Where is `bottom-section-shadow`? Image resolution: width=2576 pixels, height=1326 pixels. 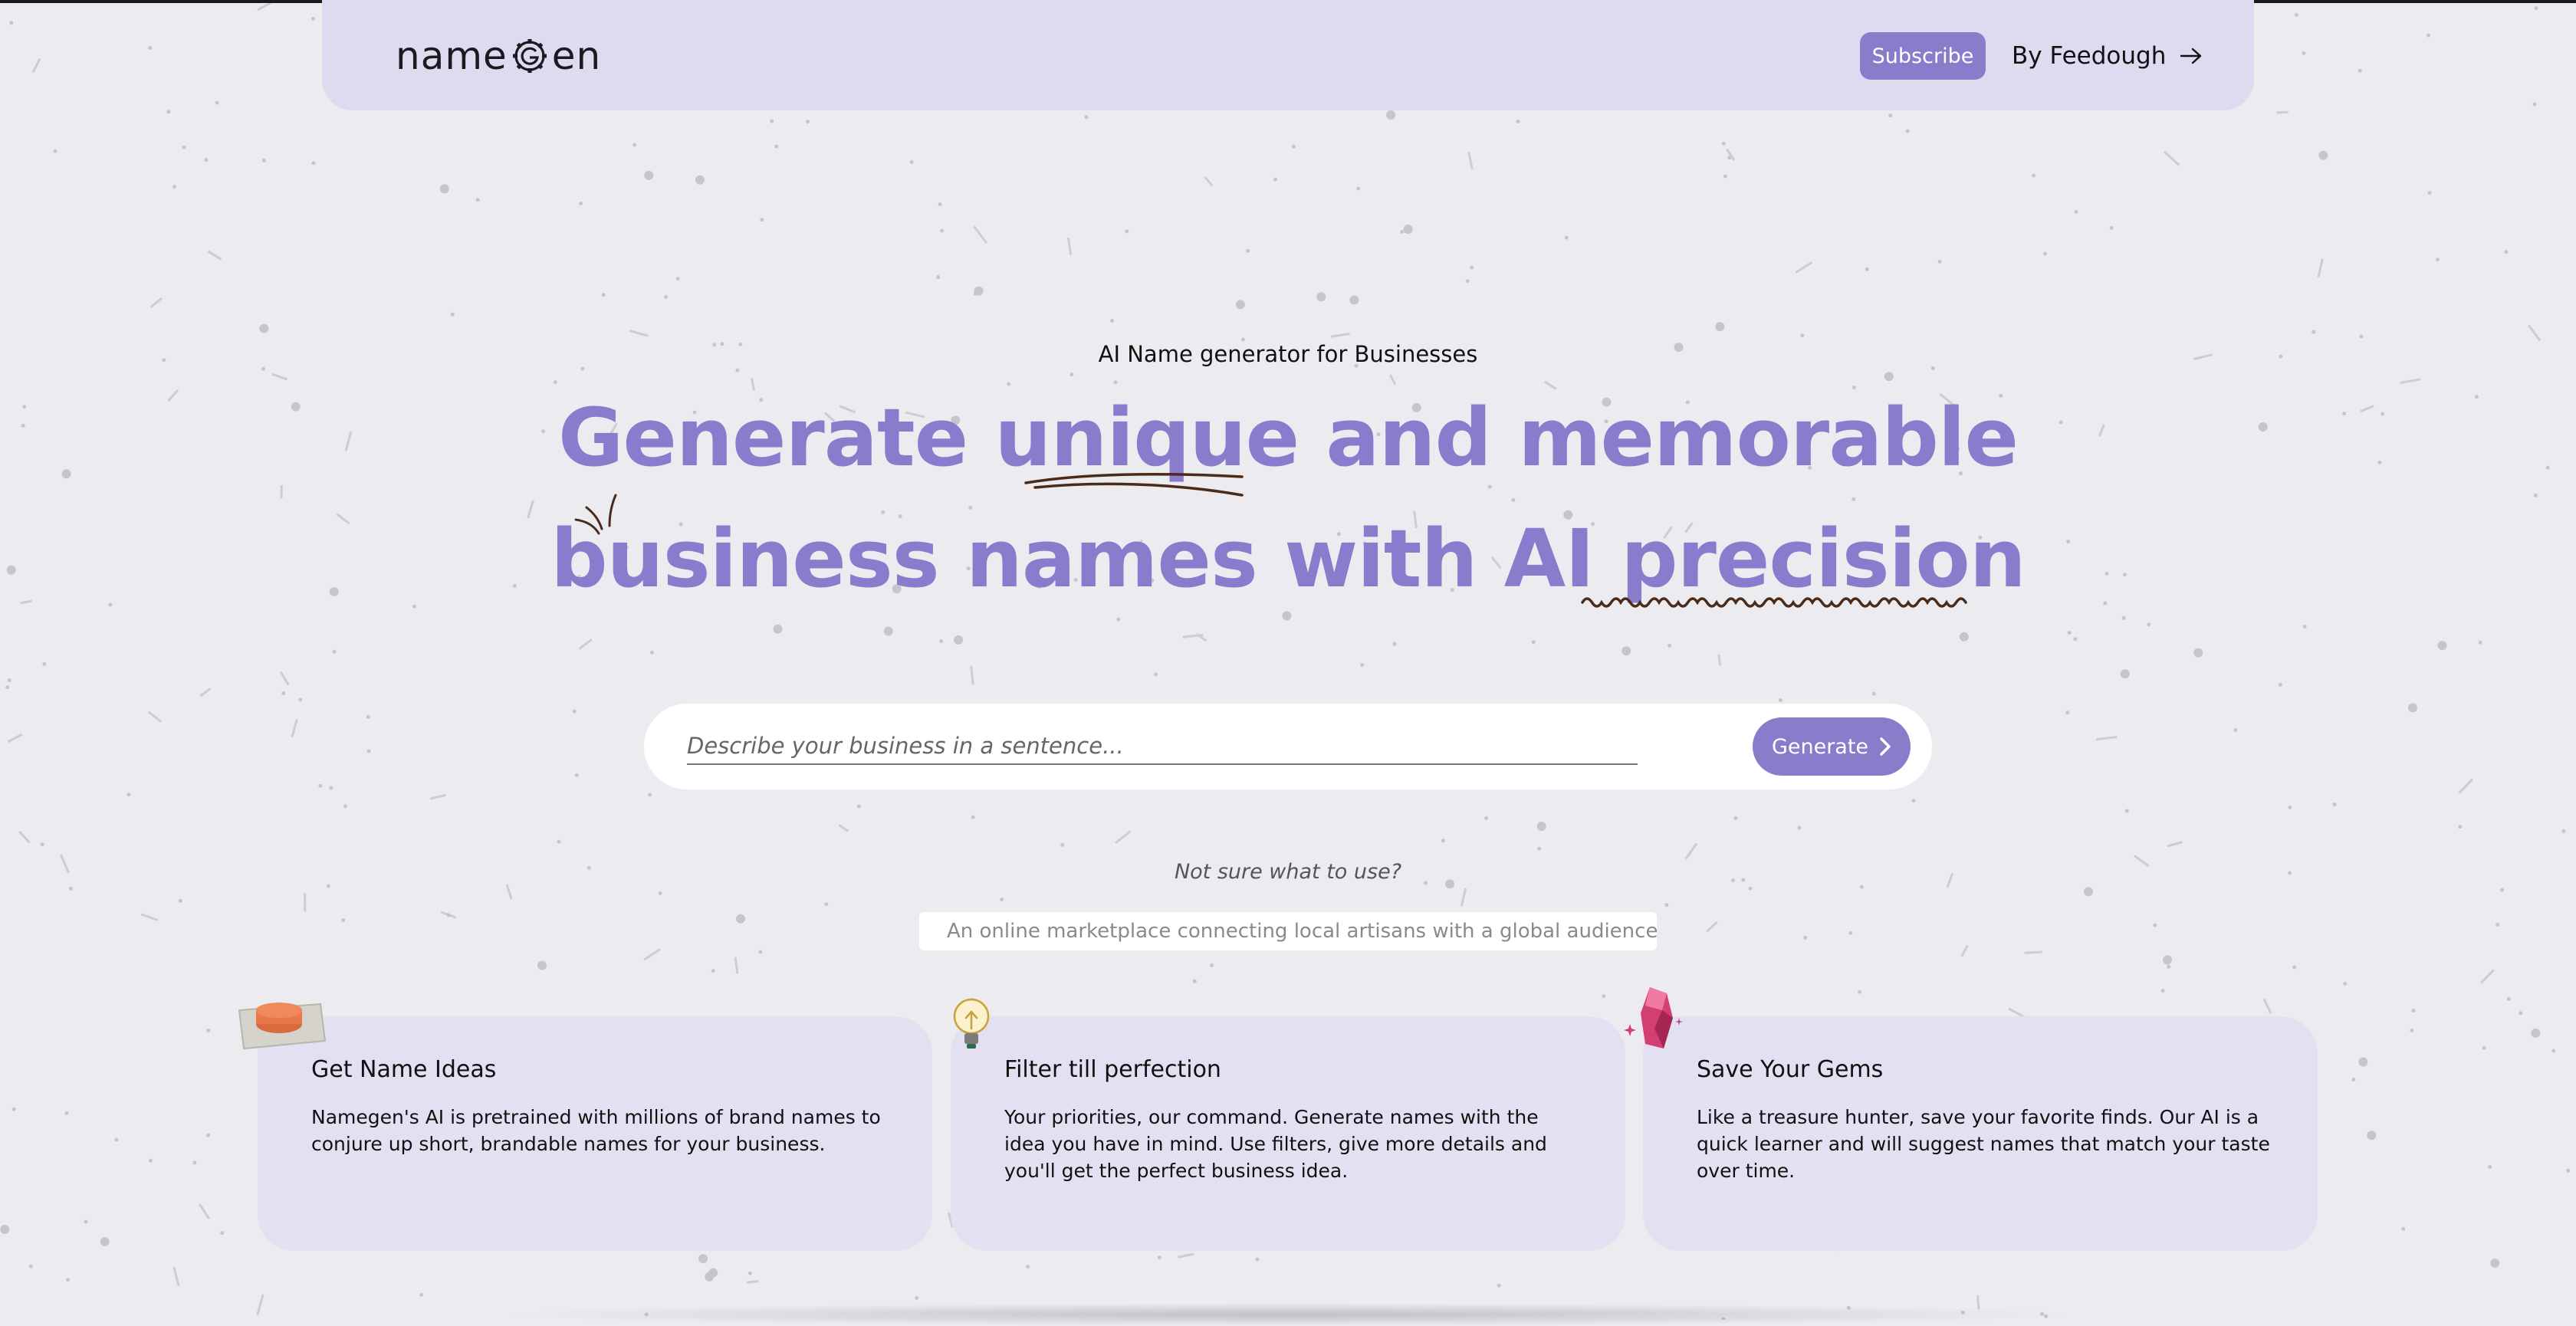
bottom-section-shadow is located at coordinates (1288, 1314).